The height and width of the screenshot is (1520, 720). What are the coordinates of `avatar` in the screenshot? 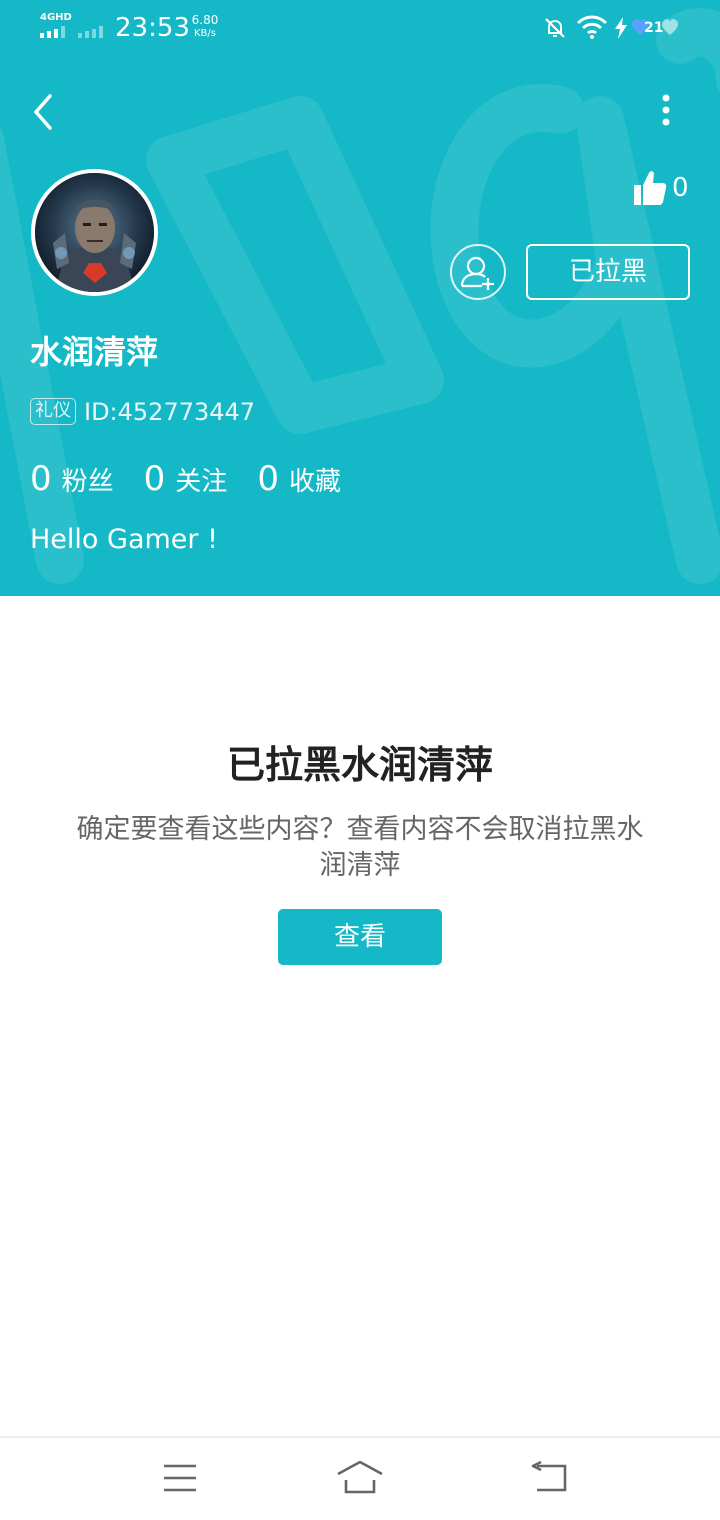 It's located at (94, 232).